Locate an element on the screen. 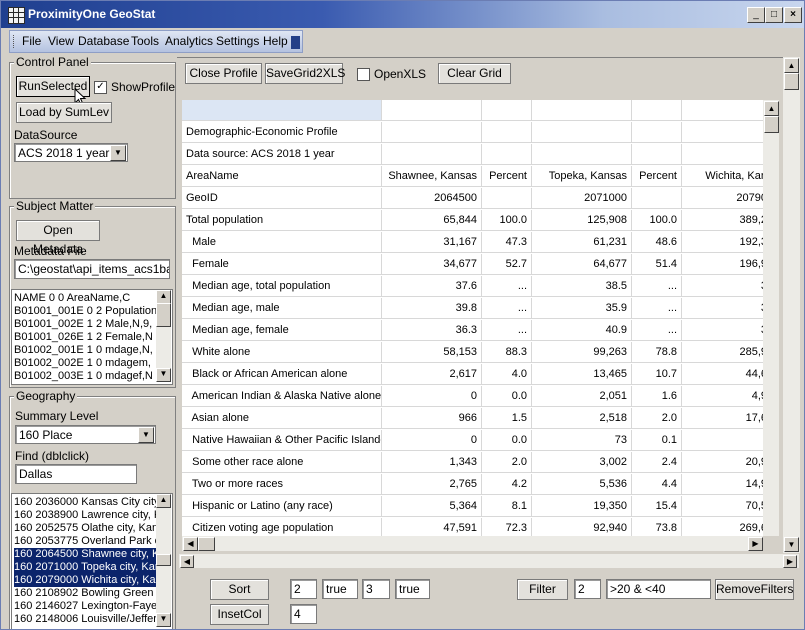 Image resolution: width=805 pixels, height=630 pixels. open-metadata-button: Open Metadata is located at coordinates (58, 238).